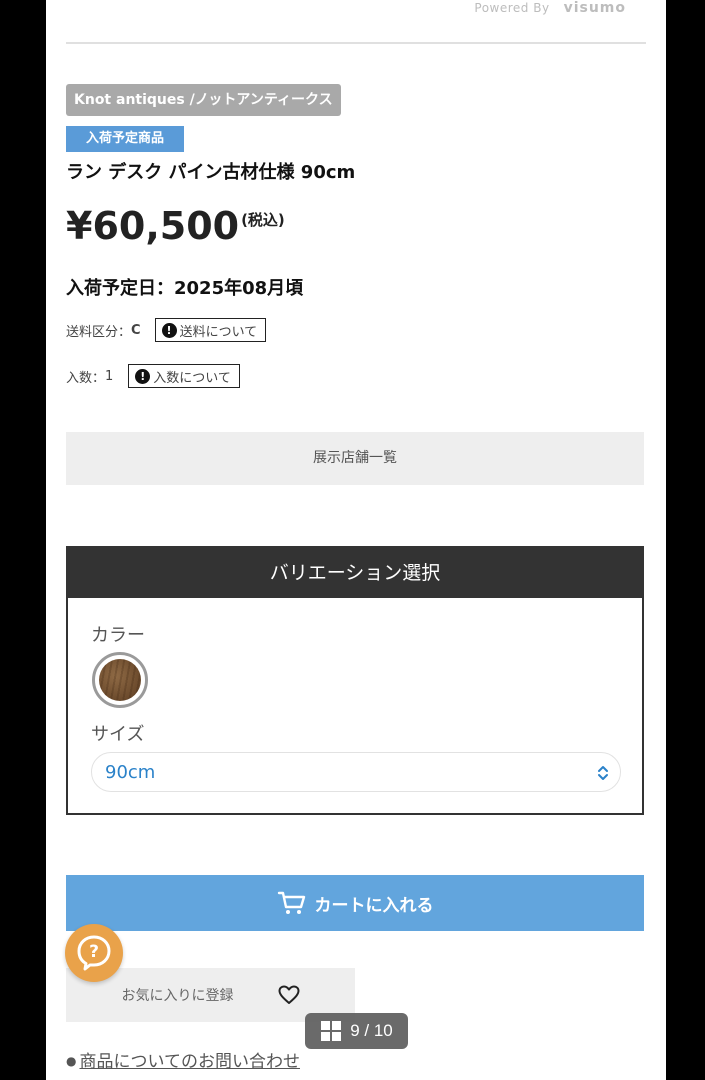 The width and height of the screenshot is (705, 1080). What do you see at coordinates (203, 100) in the screenshot?
I see `brand-tag: Knot antiques /ノットアンティークス` at bounding box center [203, 100].